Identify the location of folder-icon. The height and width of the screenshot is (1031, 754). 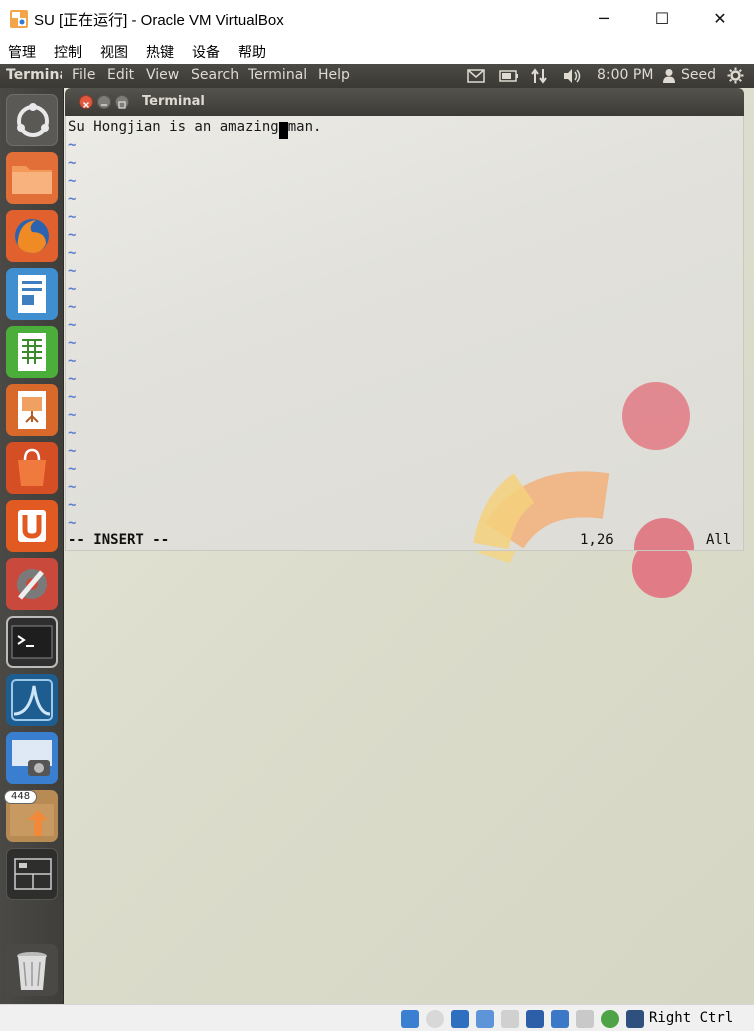
(32, 180).